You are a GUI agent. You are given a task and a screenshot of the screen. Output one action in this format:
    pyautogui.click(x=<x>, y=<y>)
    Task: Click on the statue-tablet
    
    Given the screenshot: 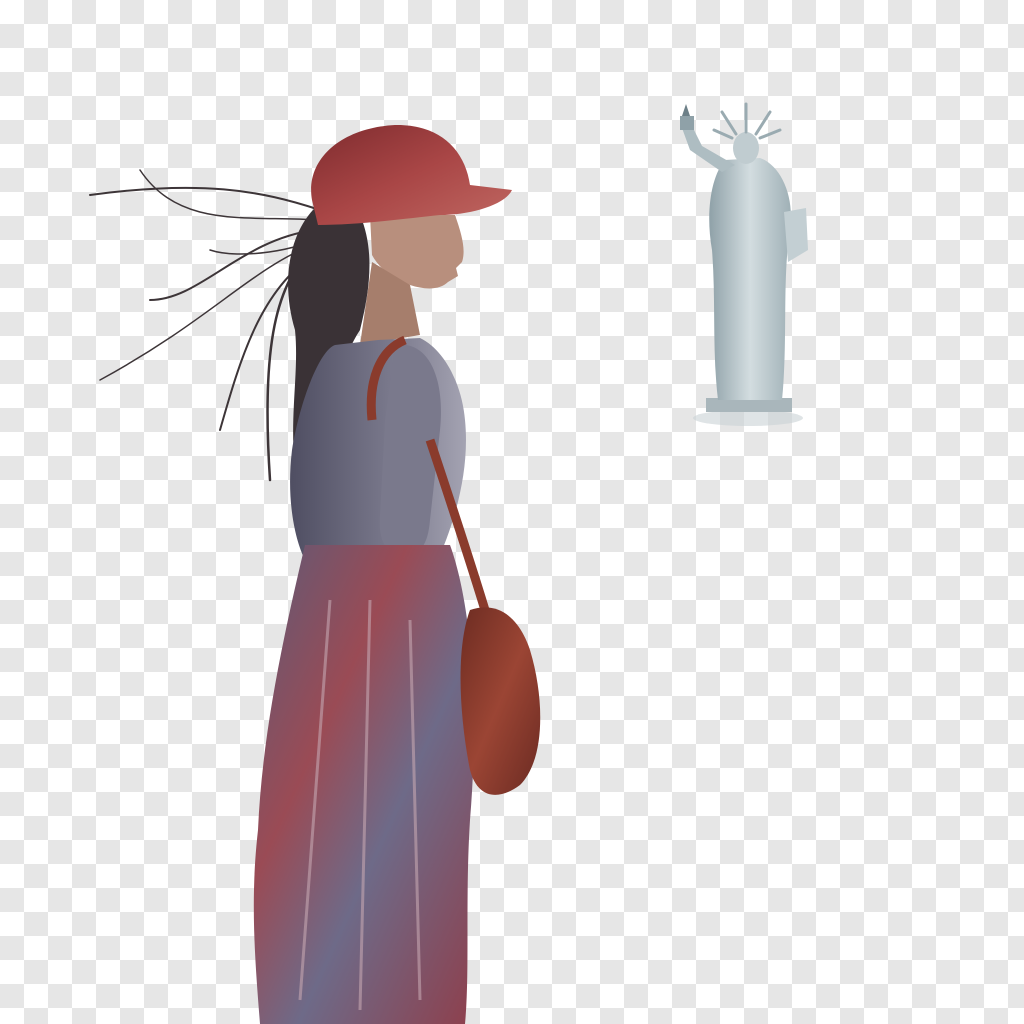 What is the action you would take?
    pyautogui.click(x=796, y=235)
    